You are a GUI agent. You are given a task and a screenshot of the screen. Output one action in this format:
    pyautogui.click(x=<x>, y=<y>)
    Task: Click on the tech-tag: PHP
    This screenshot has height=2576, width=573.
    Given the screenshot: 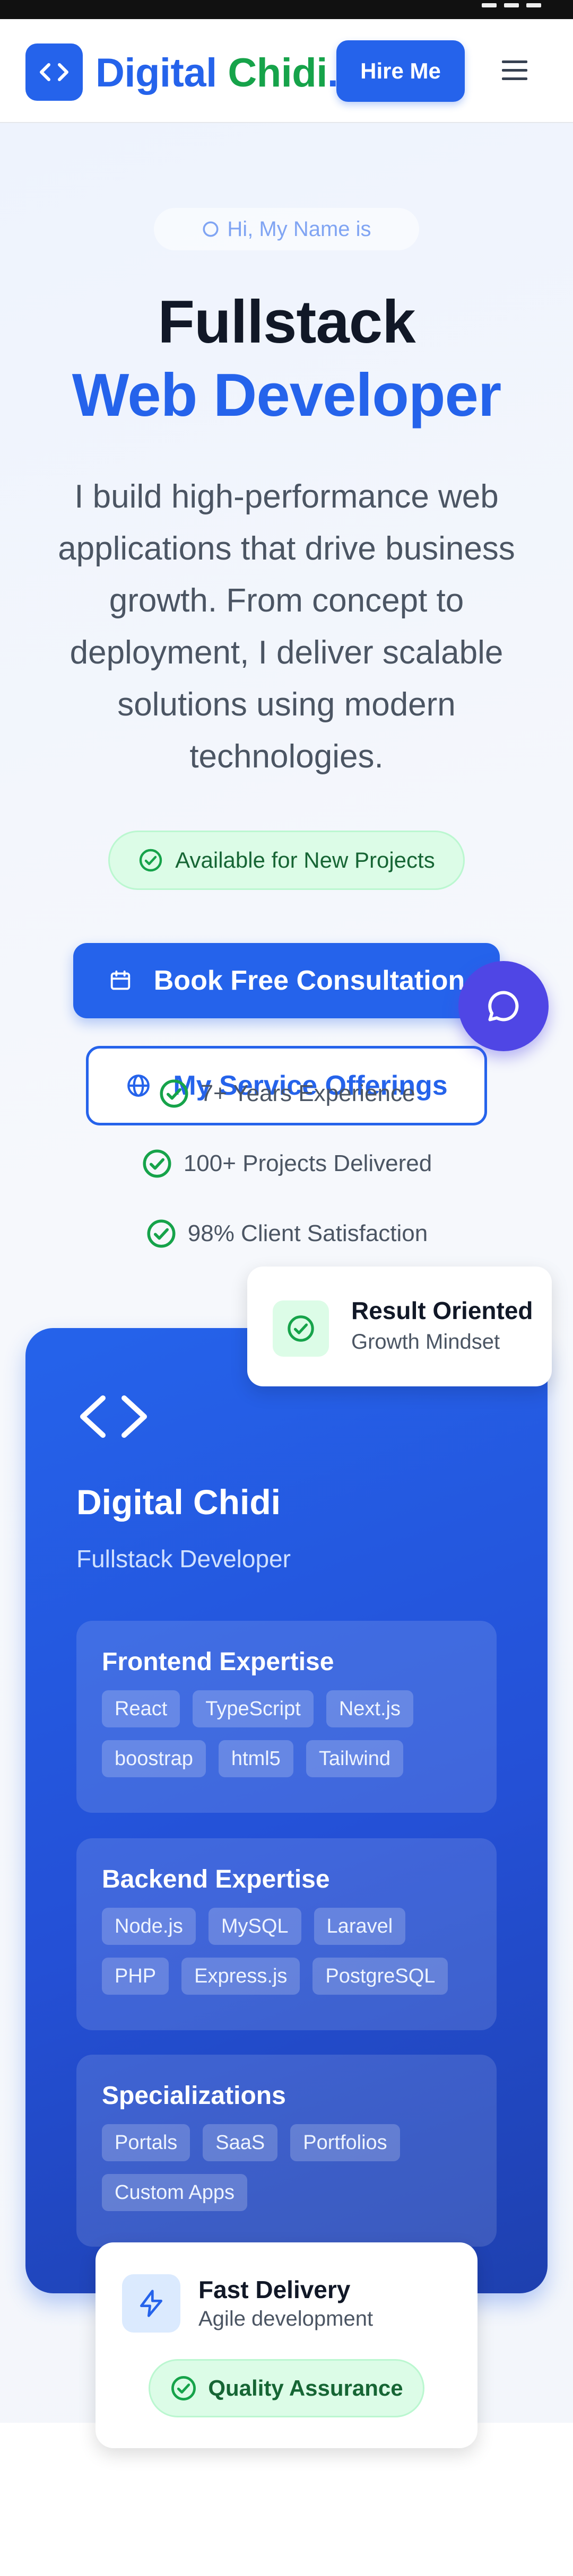 What is the action you would take?
    pyautogui.click(x=135, y=1976)
    